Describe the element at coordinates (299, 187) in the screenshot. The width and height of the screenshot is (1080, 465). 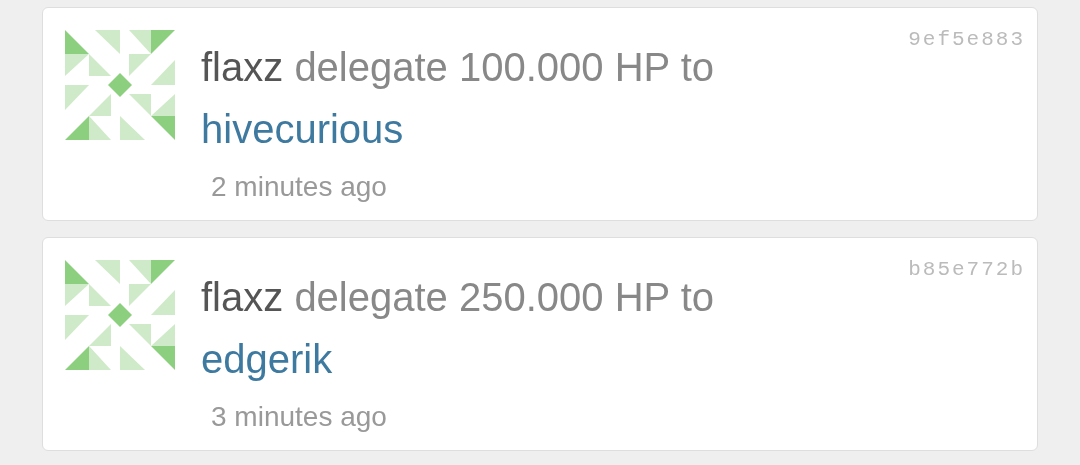
I see `timestamp: 2 minutes ago` at that location.